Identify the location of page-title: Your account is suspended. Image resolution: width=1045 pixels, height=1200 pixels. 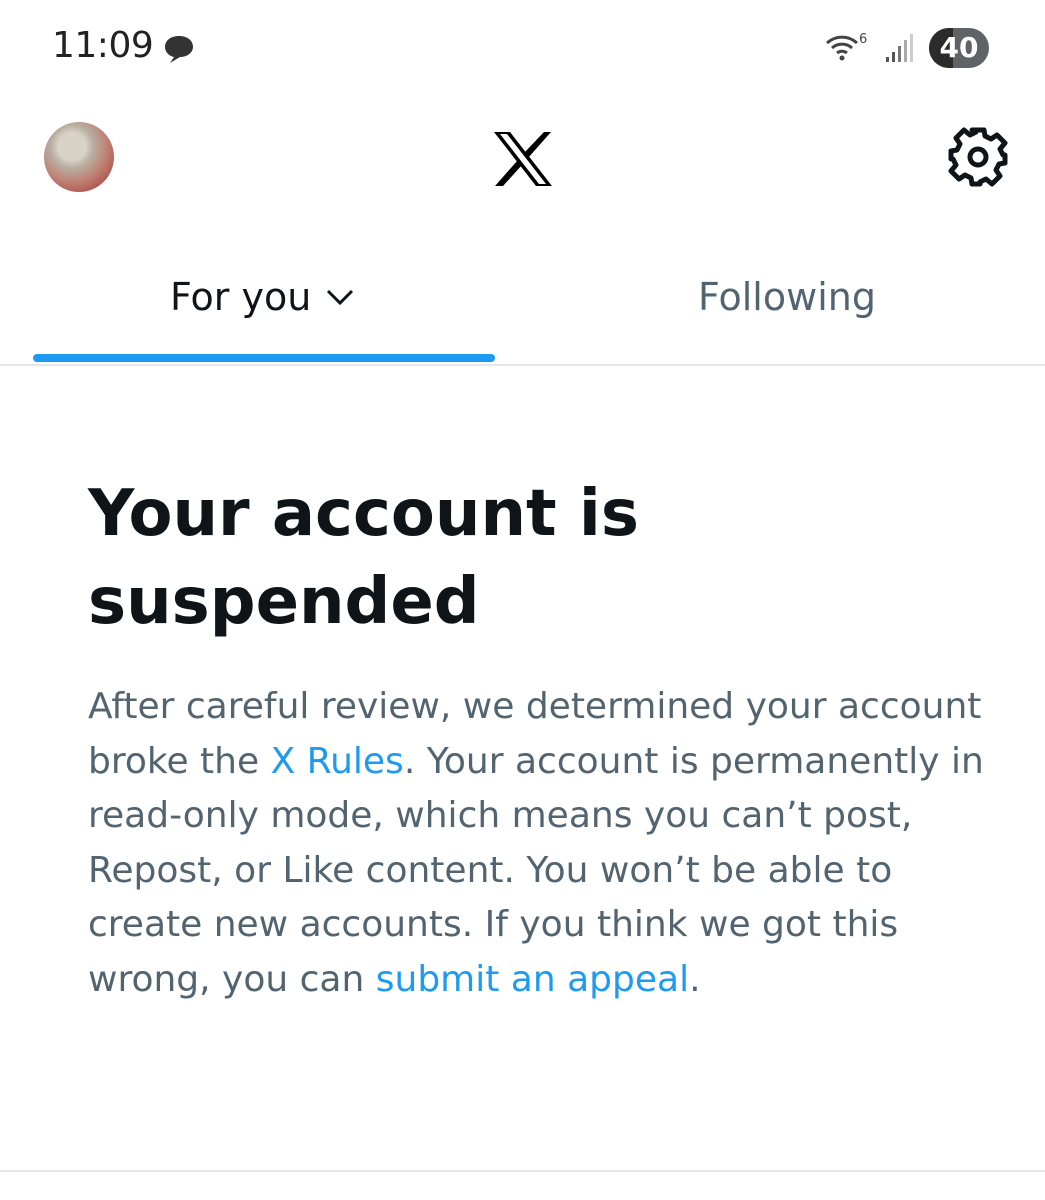
(363, 558).